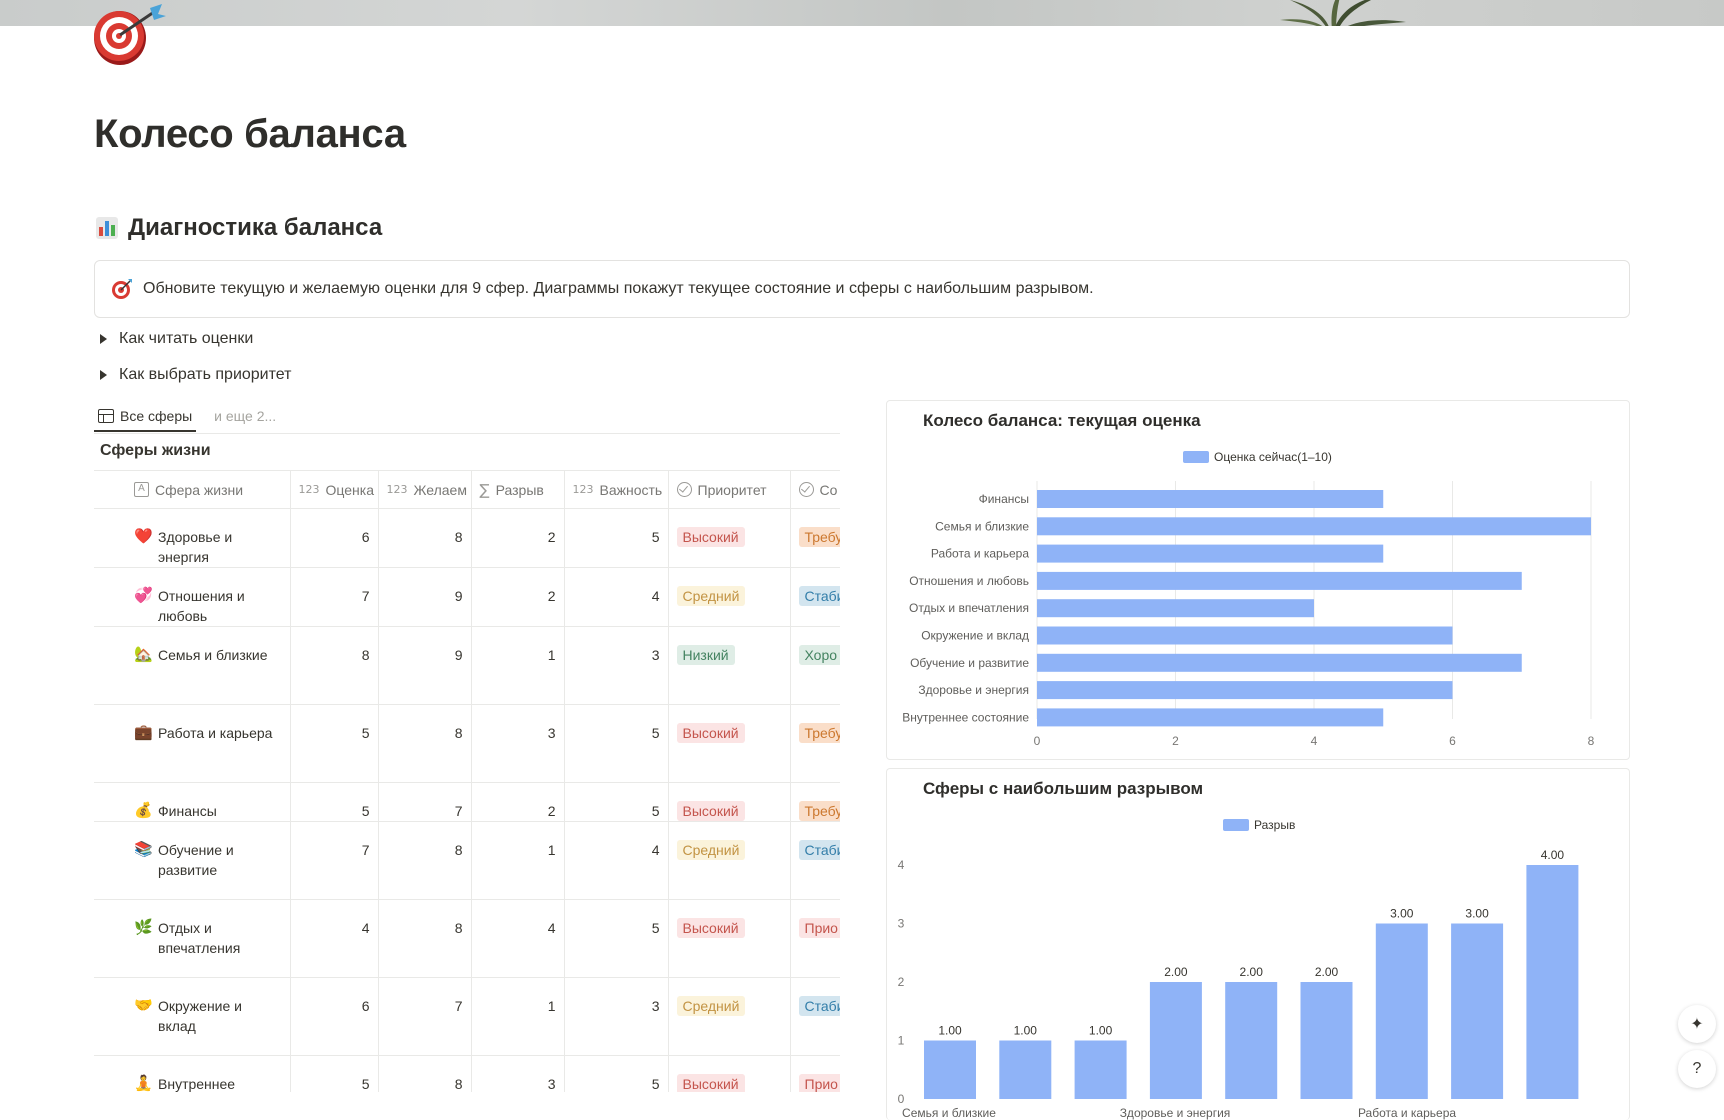 The image size is (1724, 1120). Describe the element at coordinates (334, 665) in the screenshot. I see `cell-score: 8` at that location.